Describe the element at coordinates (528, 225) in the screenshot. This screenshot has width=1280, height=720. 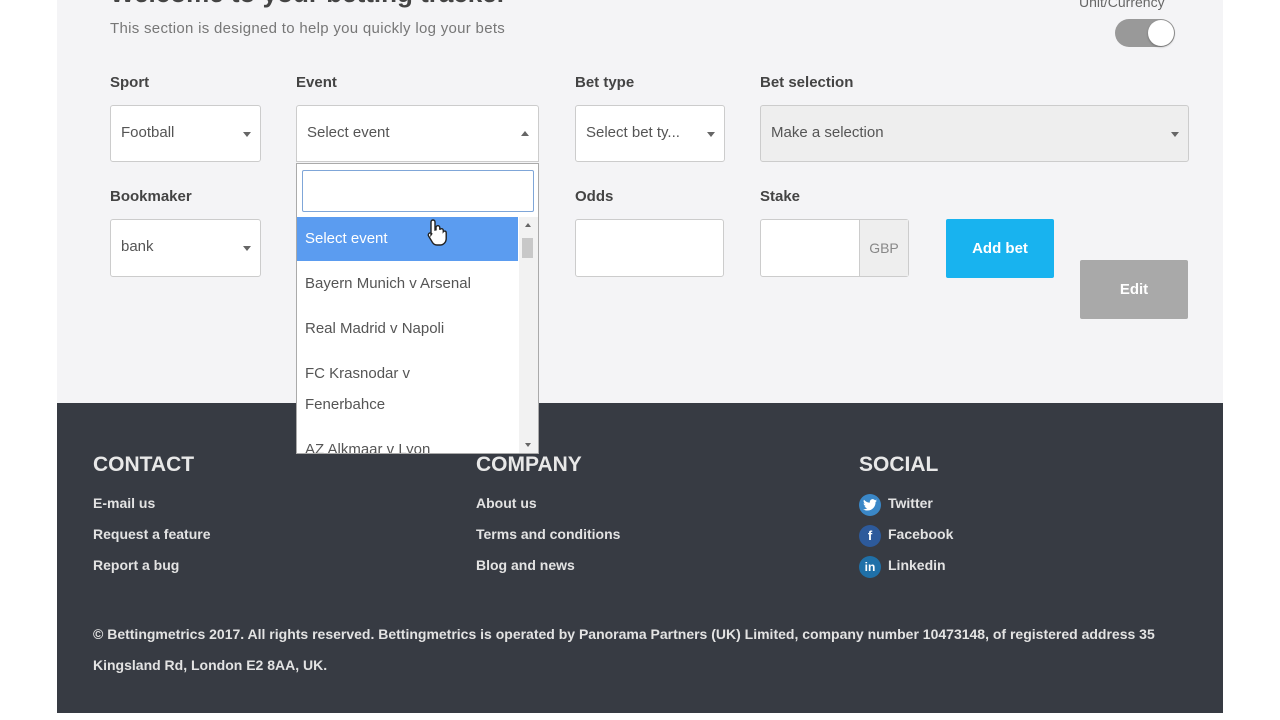
I see `scroll-up-icon` at that location.